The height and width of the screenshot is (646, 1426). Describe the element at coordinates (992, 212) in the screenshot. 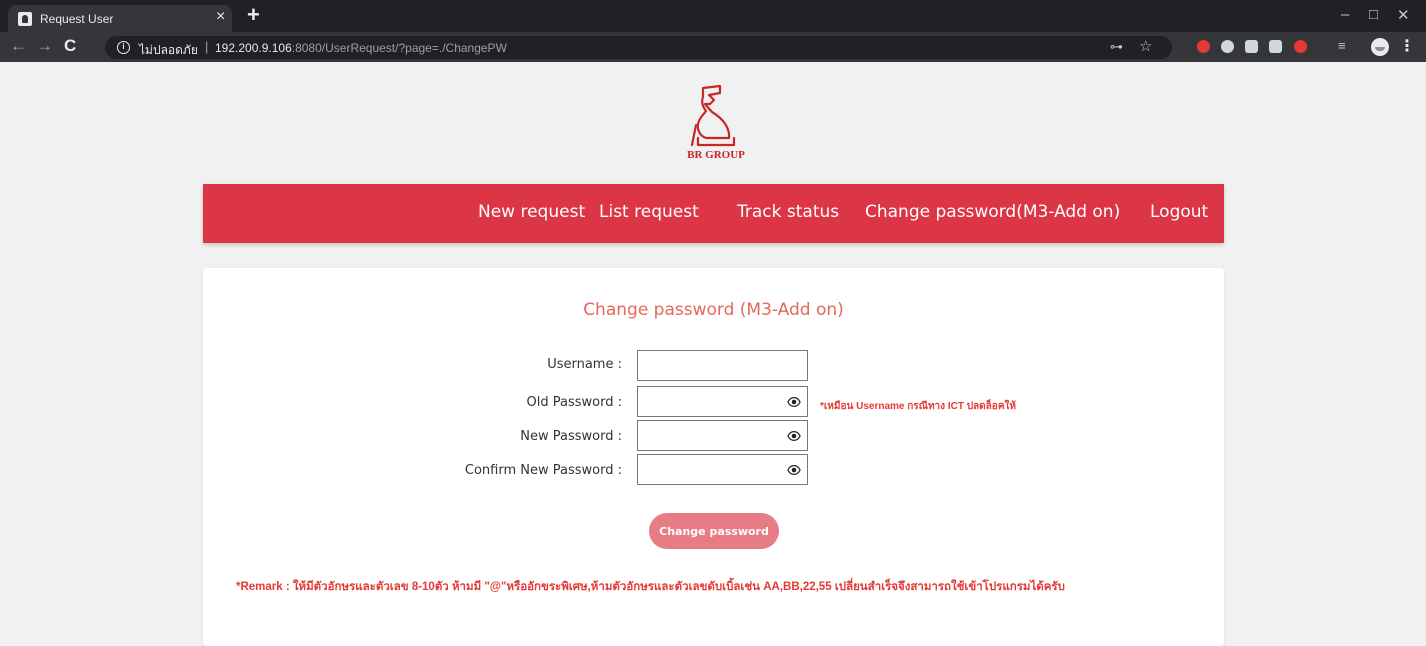

I see `nav-change-password: Change password(M3-Add on)` at that location.